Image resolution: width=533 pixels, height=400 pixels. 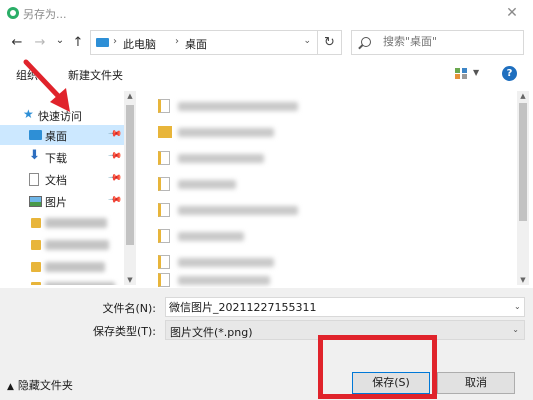 I want to click on sidebar-item-label: 文档, so click(x=56, y=180).